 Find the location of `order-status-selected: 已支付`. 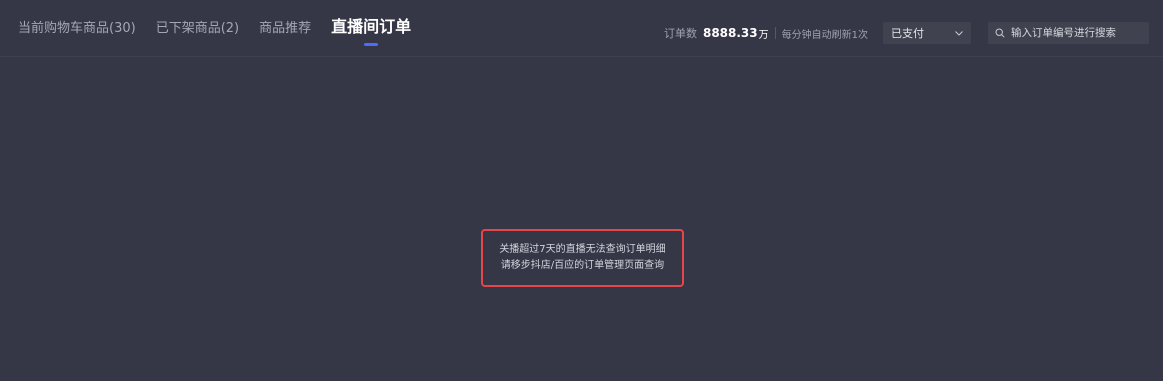

order-status-selected: 已支付 is located at coordinates (907, 33).